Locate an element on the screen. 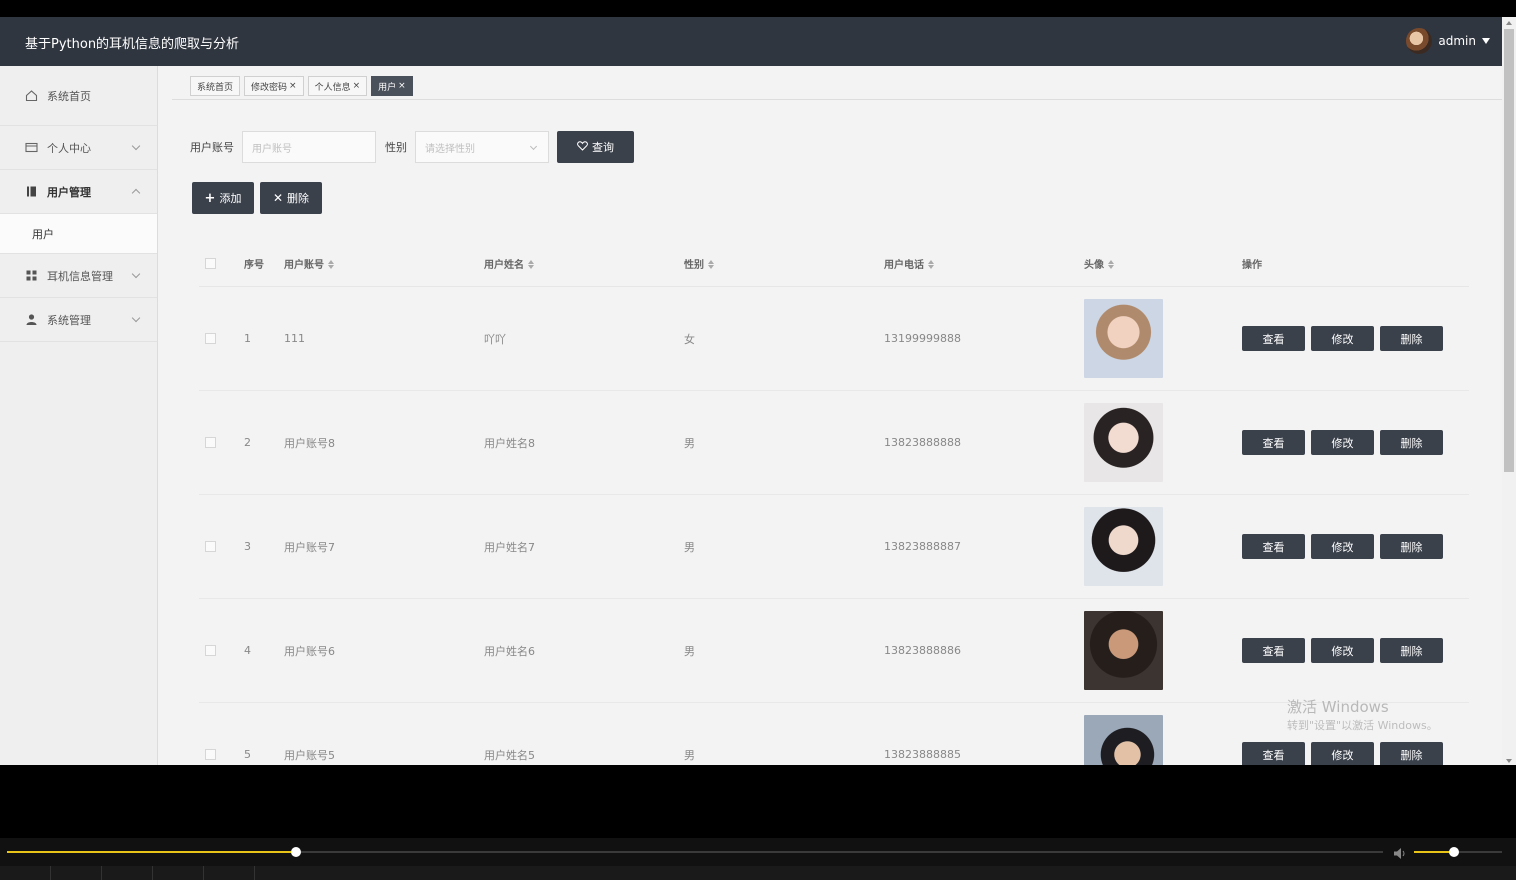 The image size is (1516, 880). sidebar-subitem-user: 用户 is located at coordinates (78, 234).